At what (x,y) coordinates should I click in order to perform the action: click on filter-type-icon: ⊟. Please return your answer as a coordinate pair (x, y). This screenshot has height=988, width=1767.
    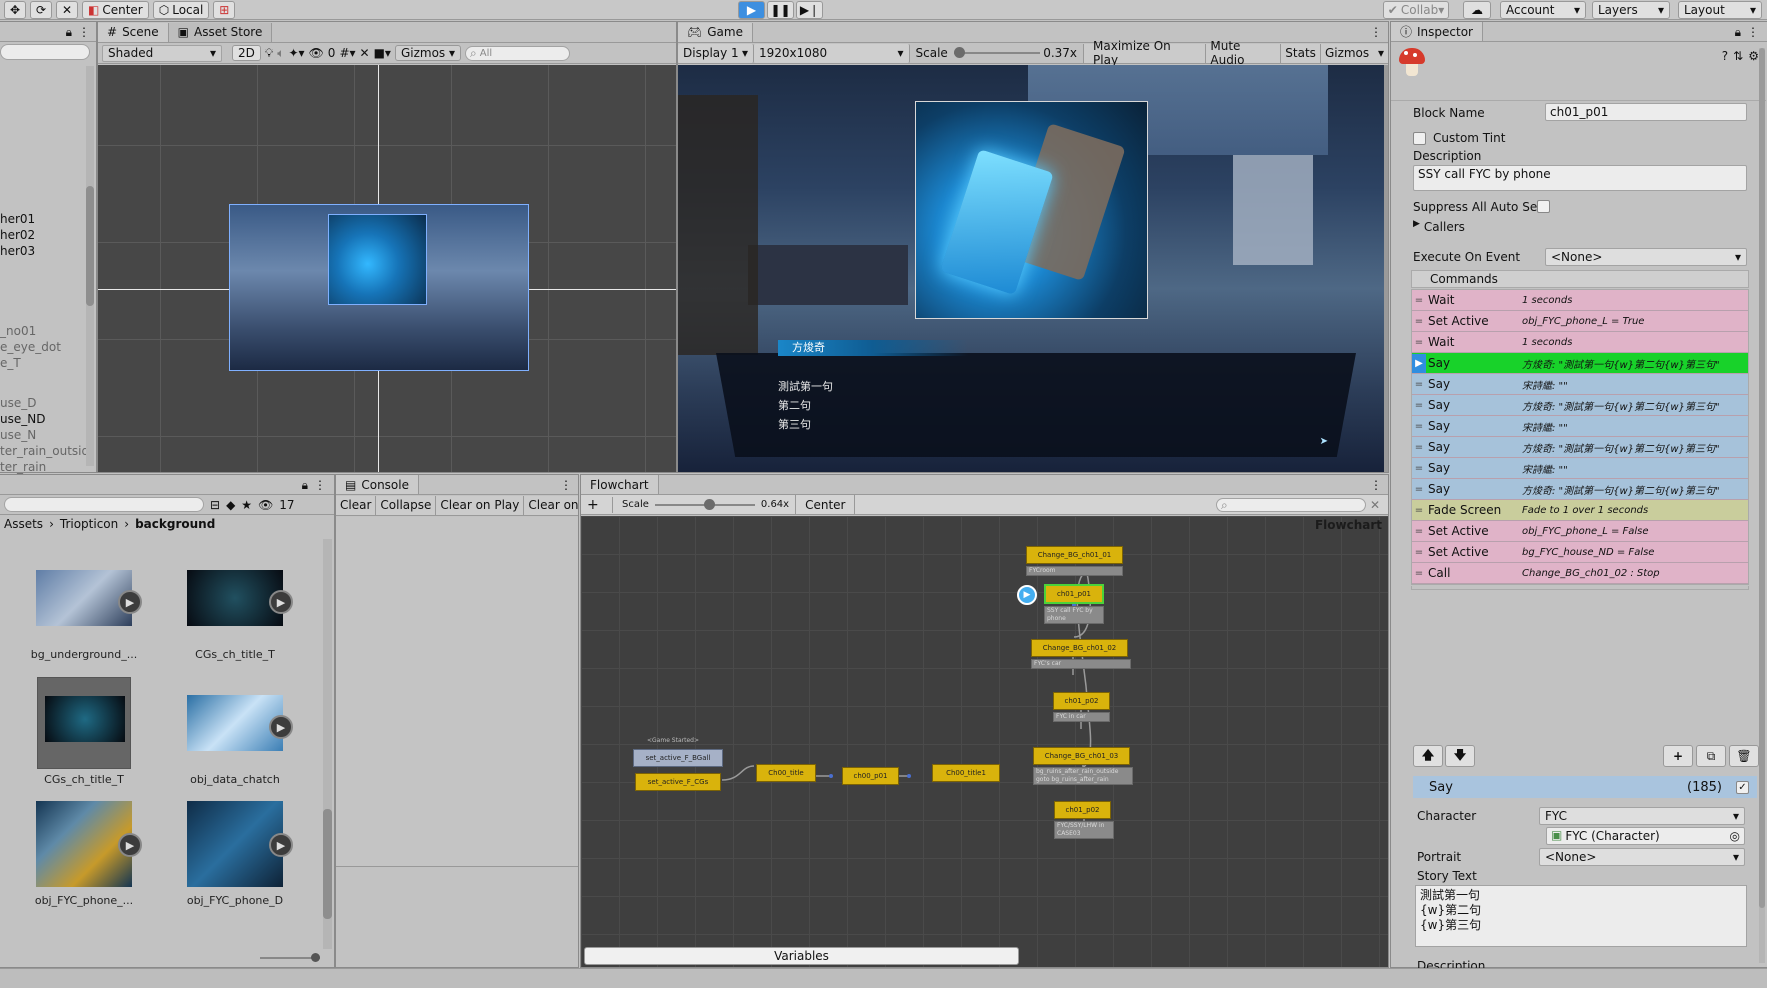
    Looking at the image, I should click on (215, 505).